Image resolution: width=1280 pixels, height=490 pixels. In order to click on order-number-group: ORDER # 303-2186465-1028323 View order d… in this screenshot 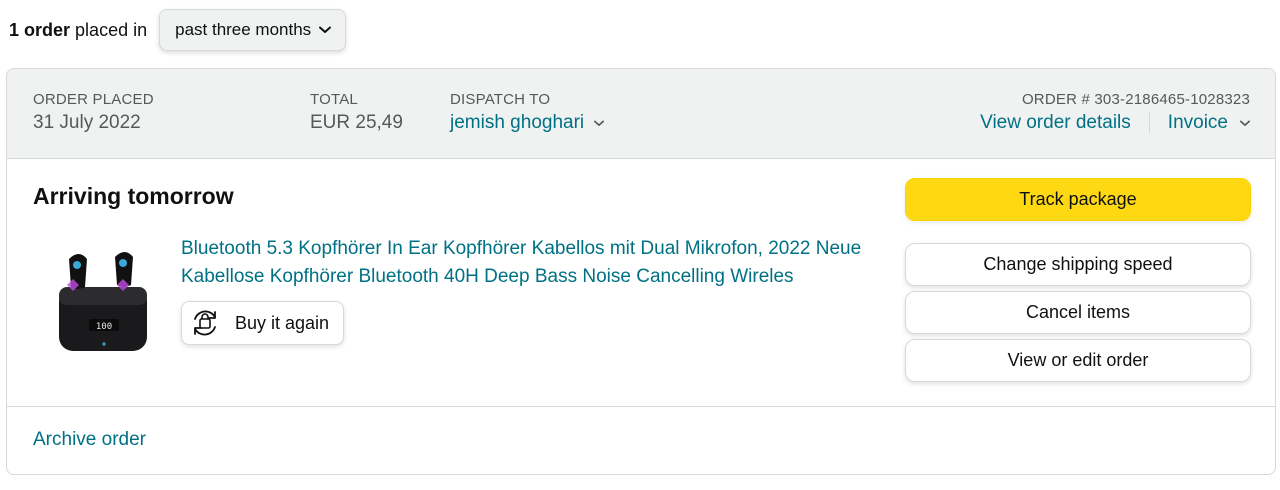, I will do `click(1115, 112)`.